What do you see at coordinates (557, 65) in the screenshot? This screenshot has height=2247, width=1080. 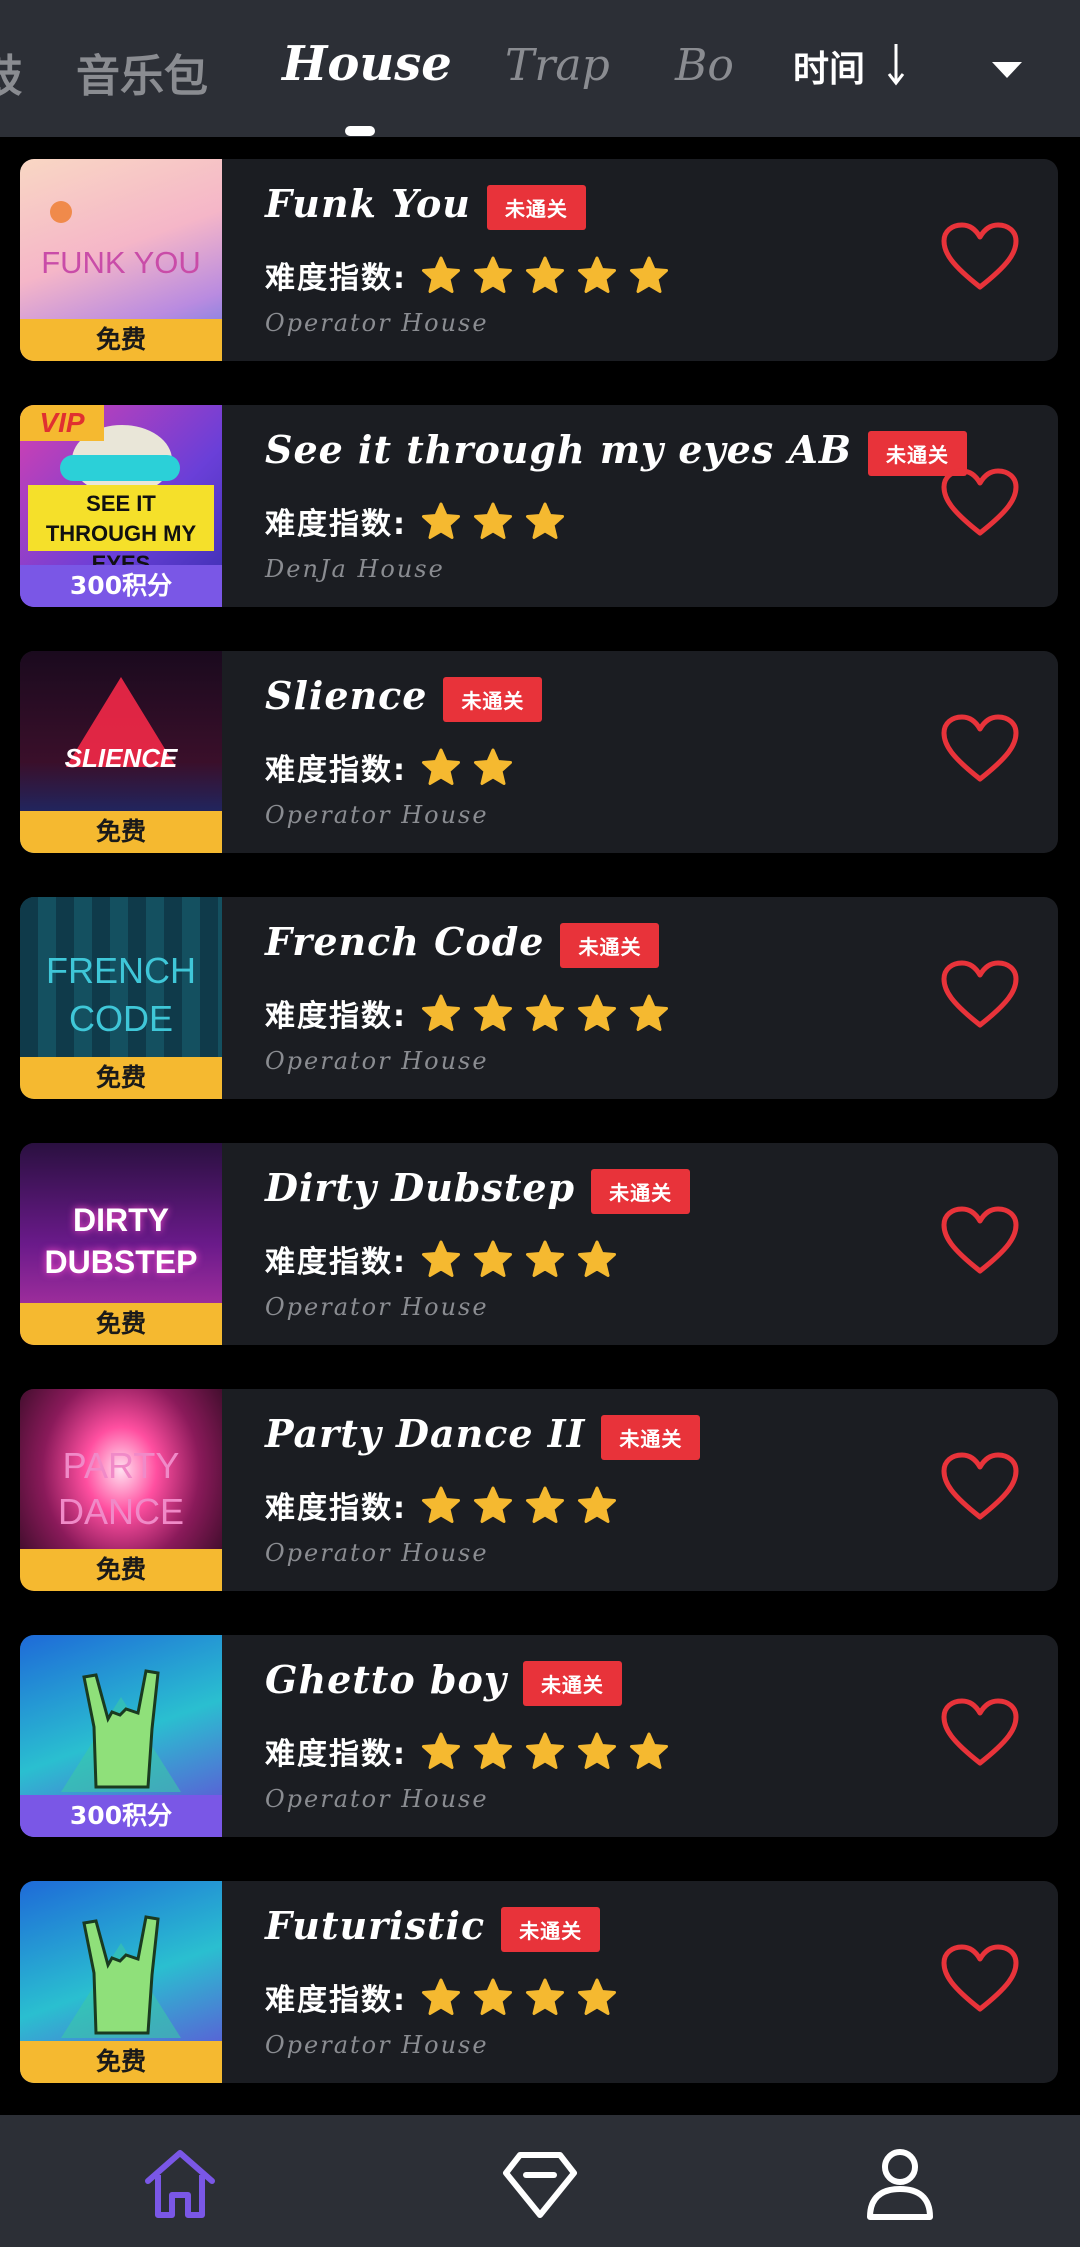 I see `tab-trap: Trap` at bounding box center [557, 65].